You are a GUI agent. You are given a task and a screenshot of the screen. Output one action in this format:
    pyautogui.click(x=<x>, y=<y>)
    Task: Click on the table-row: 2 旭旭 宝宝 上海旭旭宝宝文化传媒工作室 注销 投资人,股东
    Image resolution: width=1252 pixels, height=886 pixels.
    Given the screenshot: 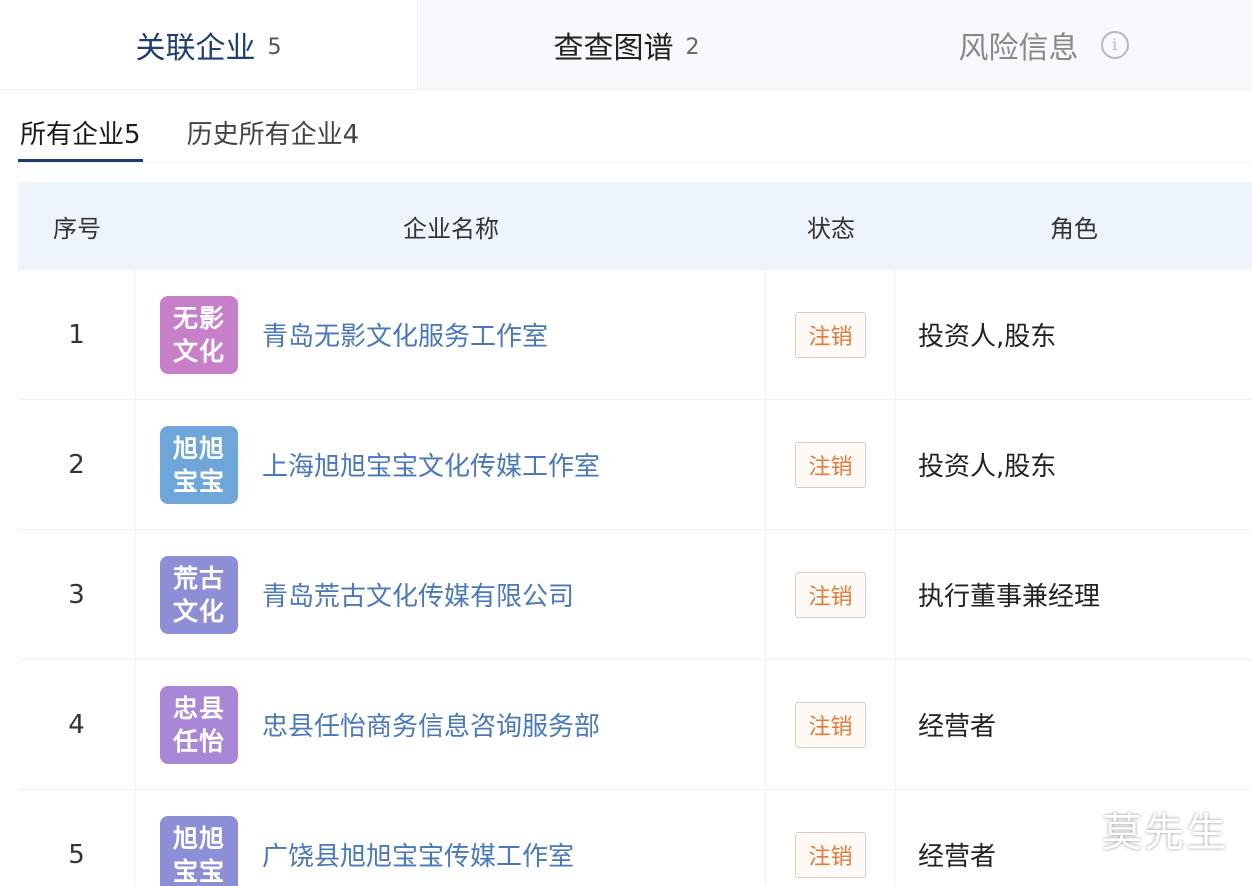 What is the action you would take?
    pyautogui.click(x=635, y=465)
    